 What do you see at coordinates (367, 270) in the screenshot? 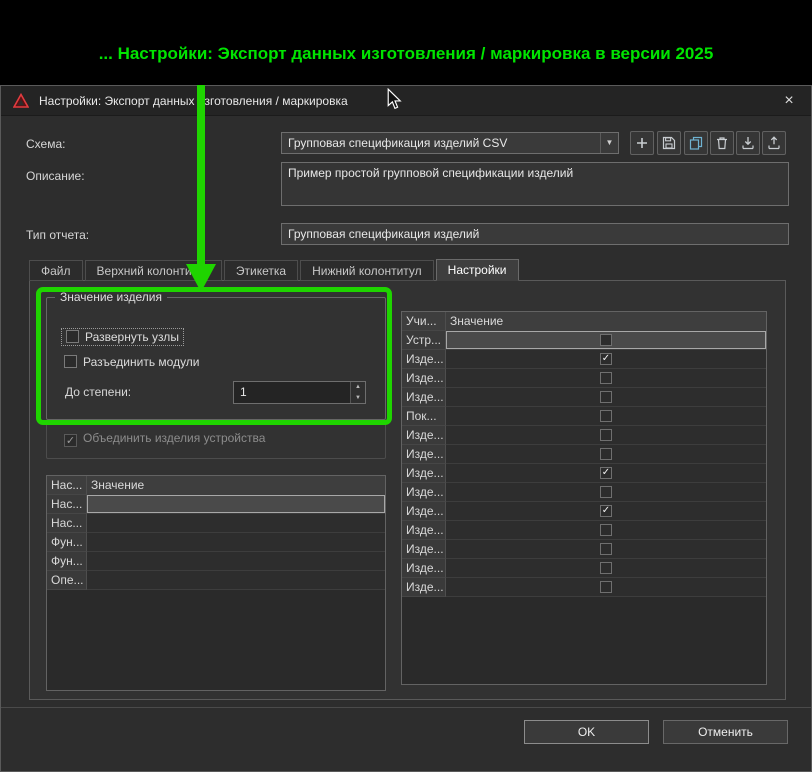
I see `tab-3: Нижний колонтитул` at bounding box center [367, 270].